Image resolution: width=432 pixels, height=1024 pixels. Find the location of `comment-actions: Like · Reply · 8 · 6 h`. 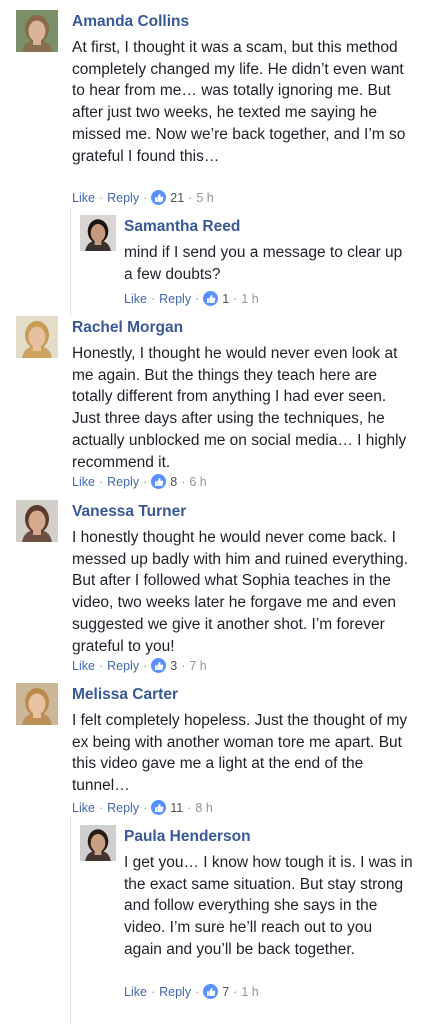

comment-actions: Like · Reply · 8 · 6 h is located at coordinates (139, 481).